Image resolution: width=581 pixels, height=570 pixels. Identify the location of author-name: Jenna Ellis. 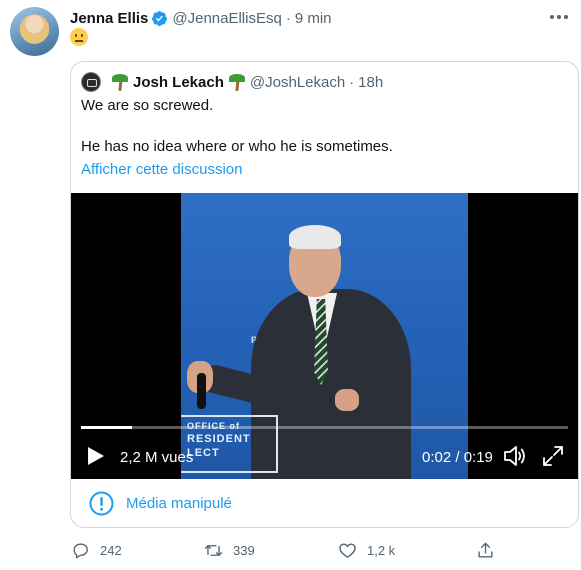
(109, 18).